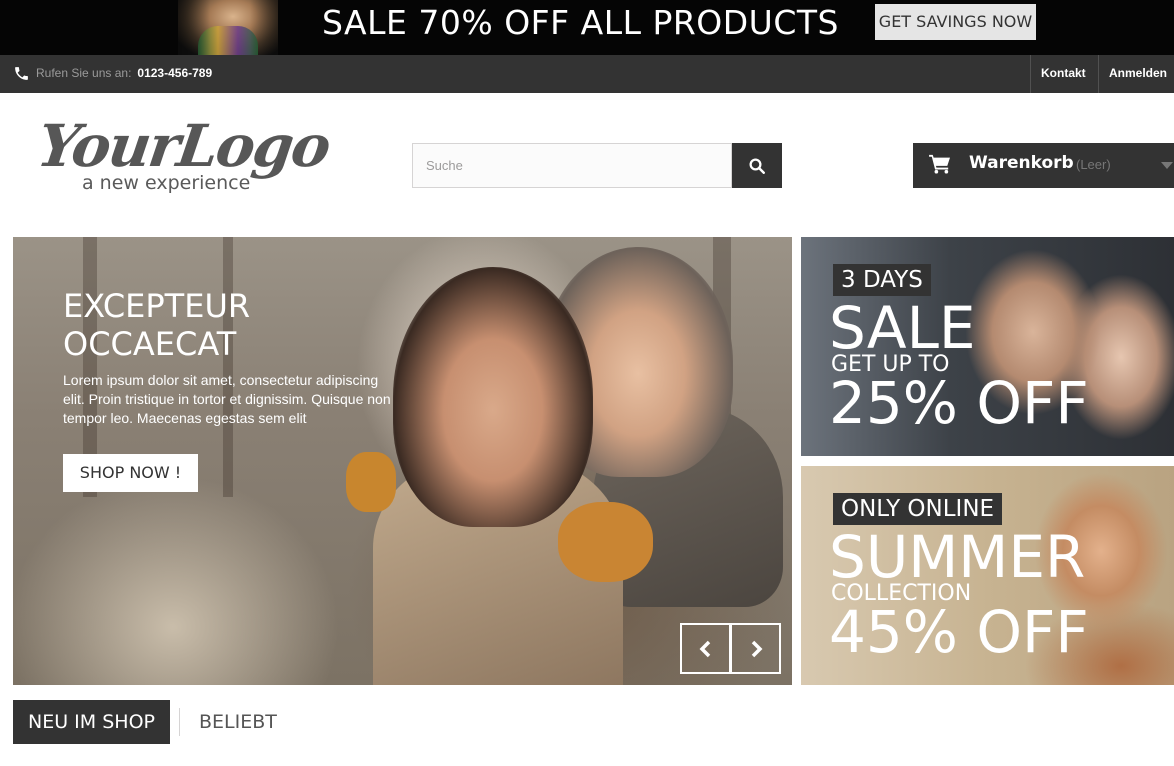  What do you see at coordinates (130, 473) in the screenshot?
I see `shop-now-button: SHOP NOW !` at bounding box center [130, 473].